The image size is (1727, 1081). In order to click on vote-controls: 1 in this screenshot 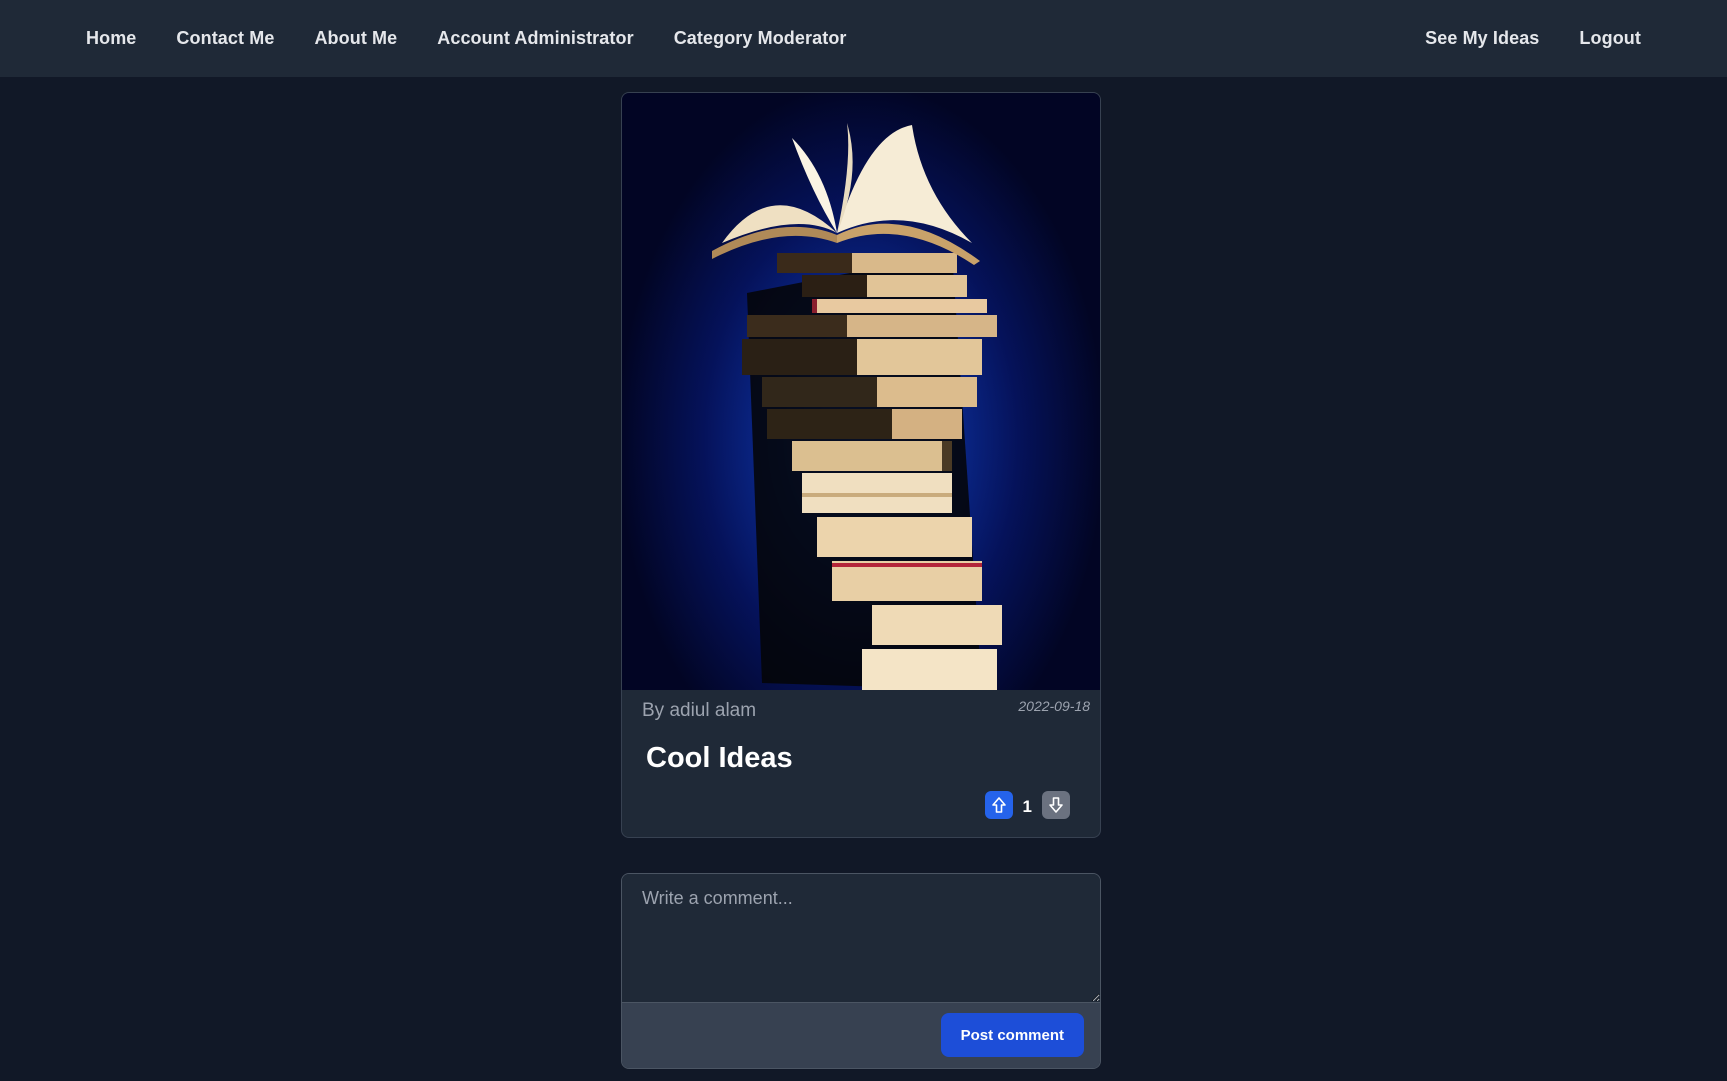, I will do `click(1027, 805)`.